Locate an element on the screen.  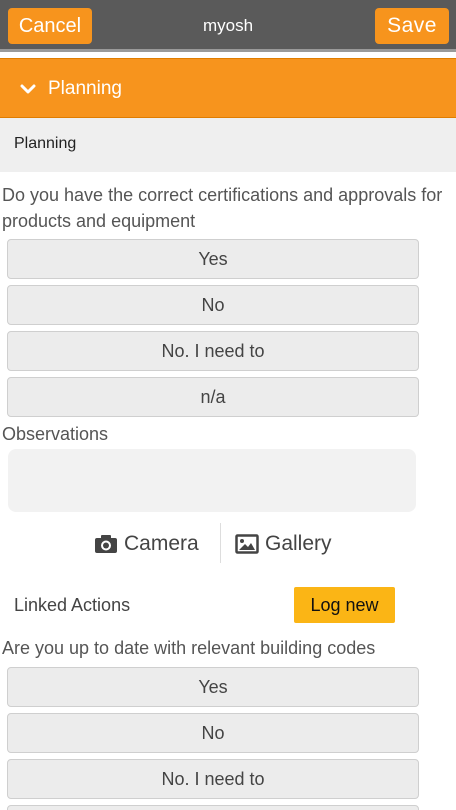
section-header-planning: Planning is located at coordinates (228, 88).